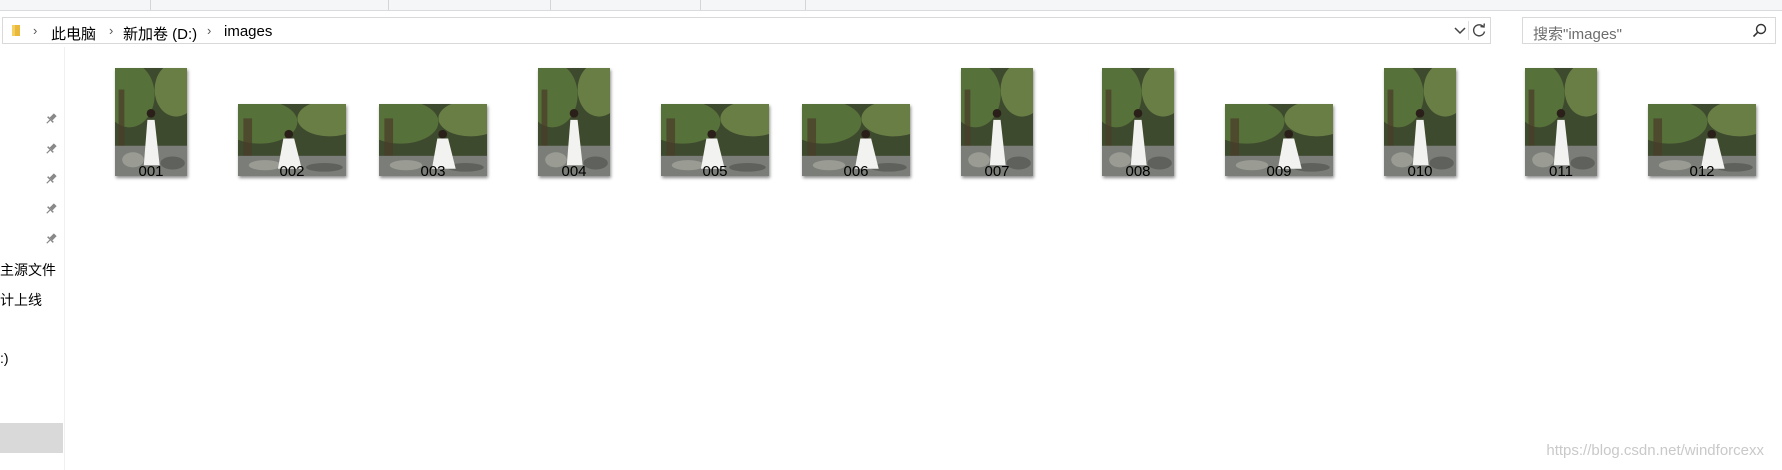  Describe the element at coordinates (1702, 135) in the screenshot. I see `file-item: 012` at that location.